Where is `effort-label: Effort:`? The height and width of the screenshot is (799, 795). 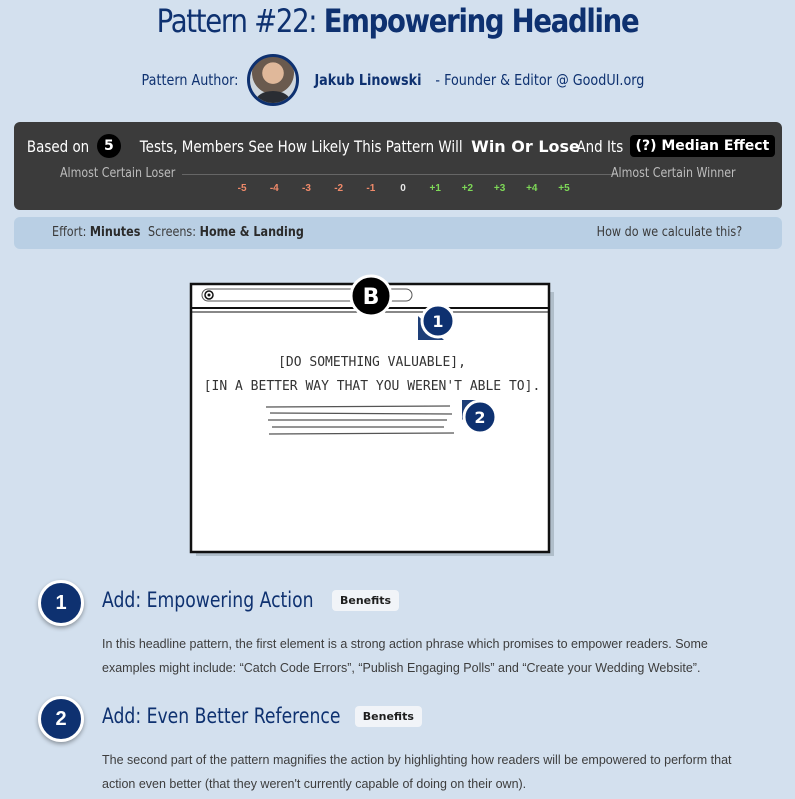
effort-label: Effort: is located at coordinates (69, 232).